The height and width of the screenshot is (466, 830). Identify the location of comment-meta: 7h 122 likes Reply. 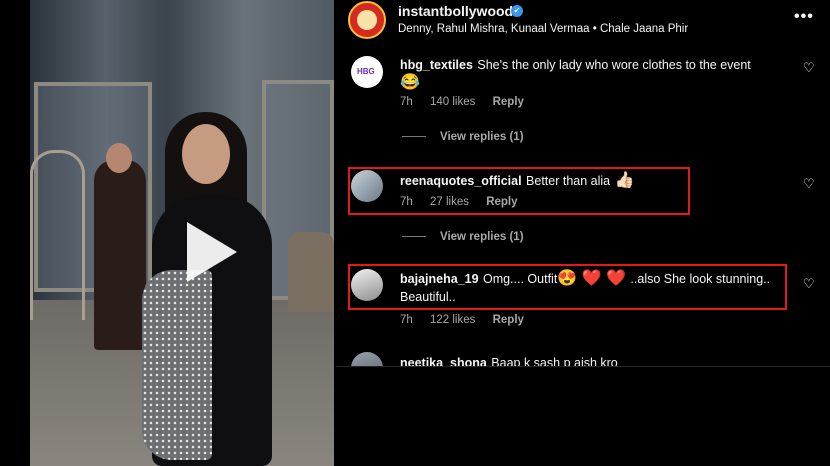
(469, 320).